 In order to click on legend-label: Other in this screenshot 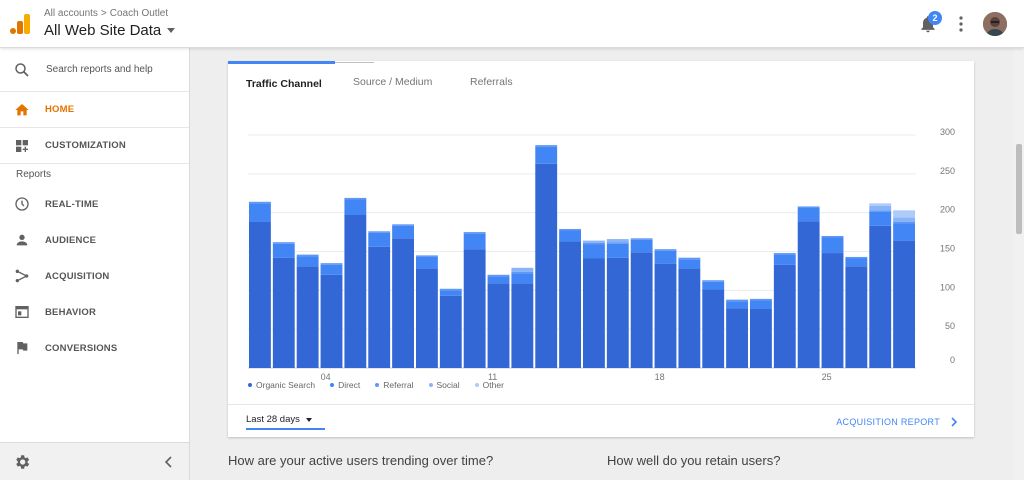, I will do `click(493, 385)`.